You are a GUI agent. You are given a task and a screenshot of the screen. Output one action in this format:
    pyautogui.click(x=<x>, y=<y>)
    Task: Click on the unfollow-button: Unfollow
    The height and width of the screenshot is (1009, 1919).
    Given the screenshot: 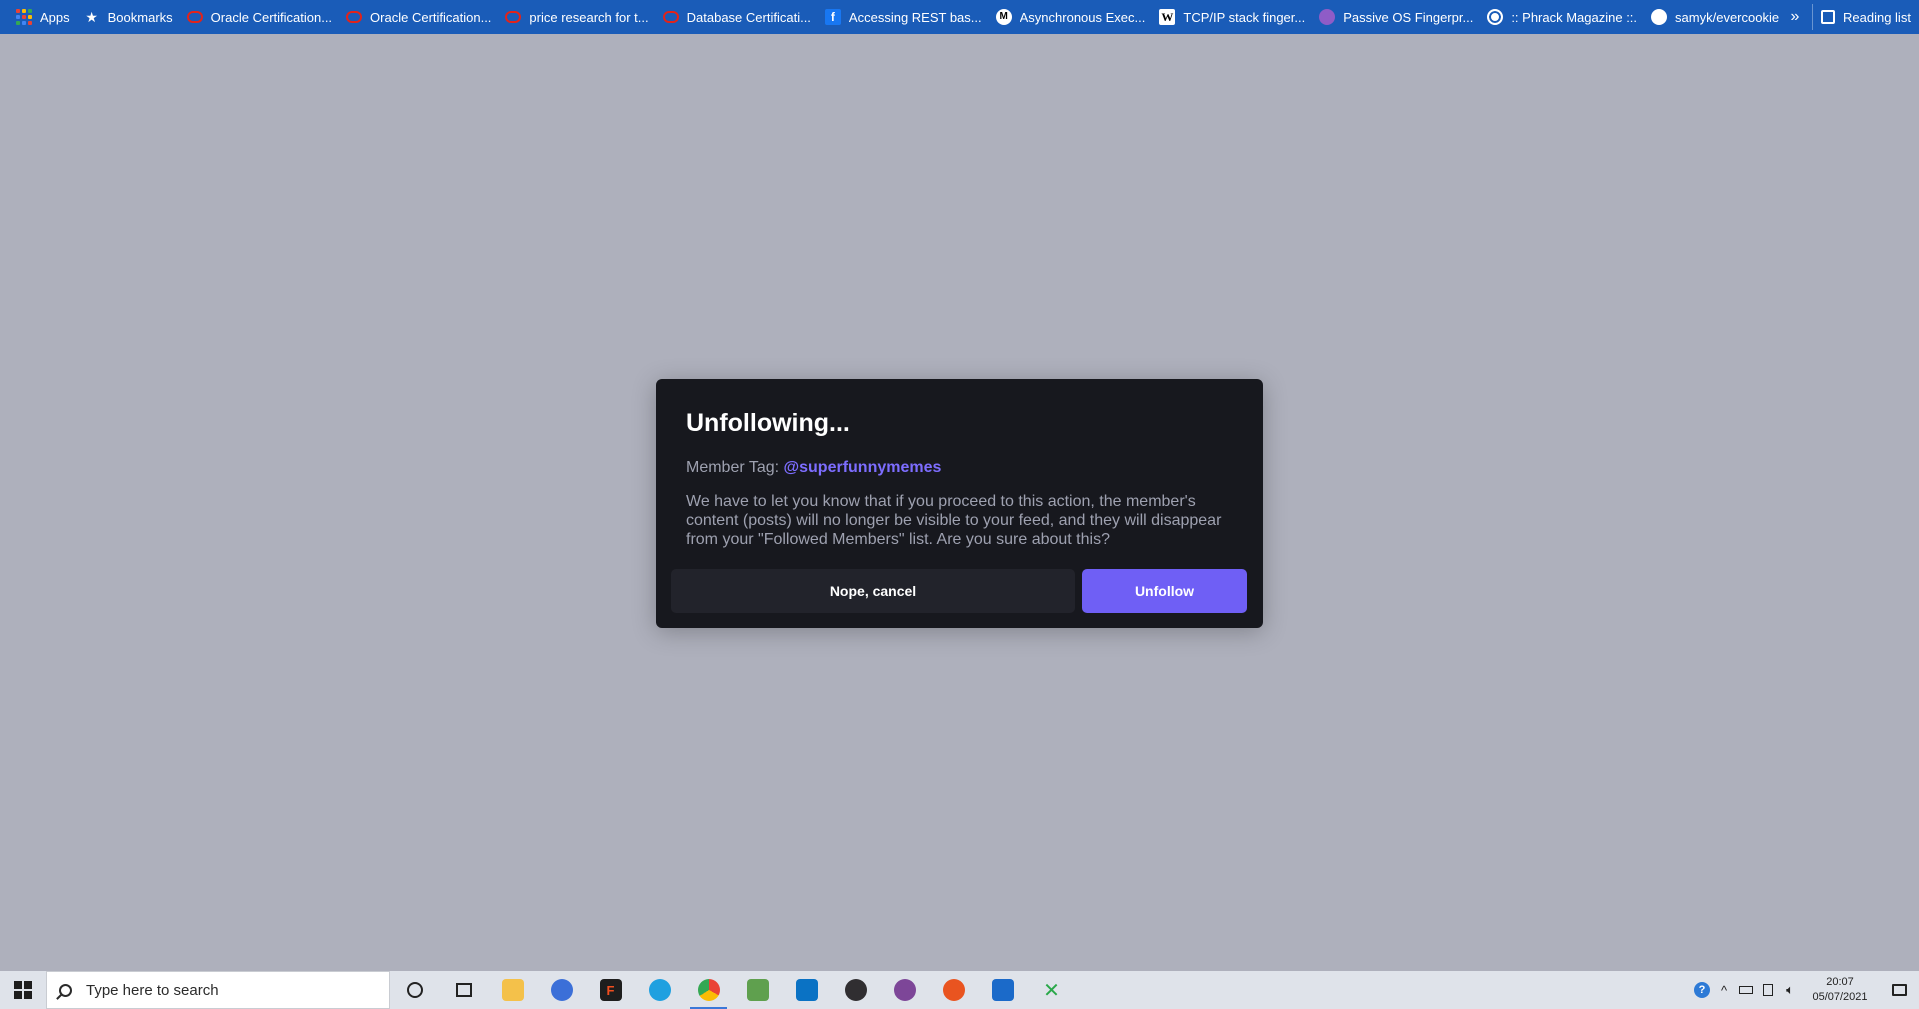 What is the action you would take?
    pyautogui.click(x=1164, y=591)
    